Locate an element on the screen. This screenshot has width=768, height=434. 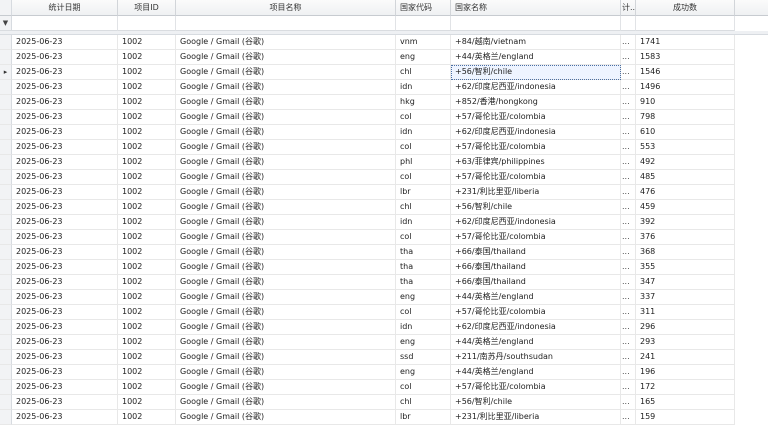
column-header-country-code: 国家代码 is located at coordinates (423, 8).